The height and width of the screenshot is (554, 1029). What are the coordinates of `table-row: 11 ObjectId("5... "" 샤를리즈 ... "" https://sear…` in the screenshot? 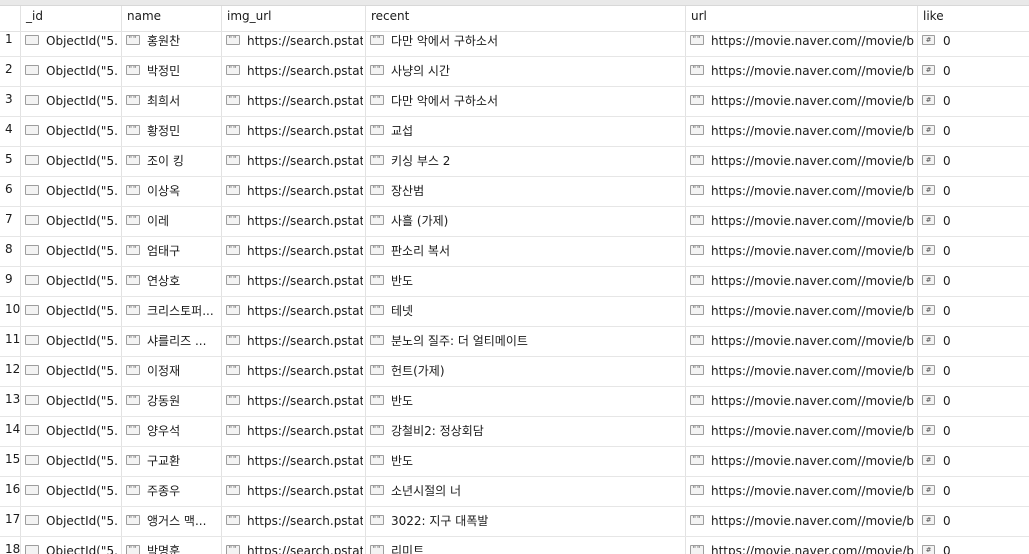 It's located at (514, 342).